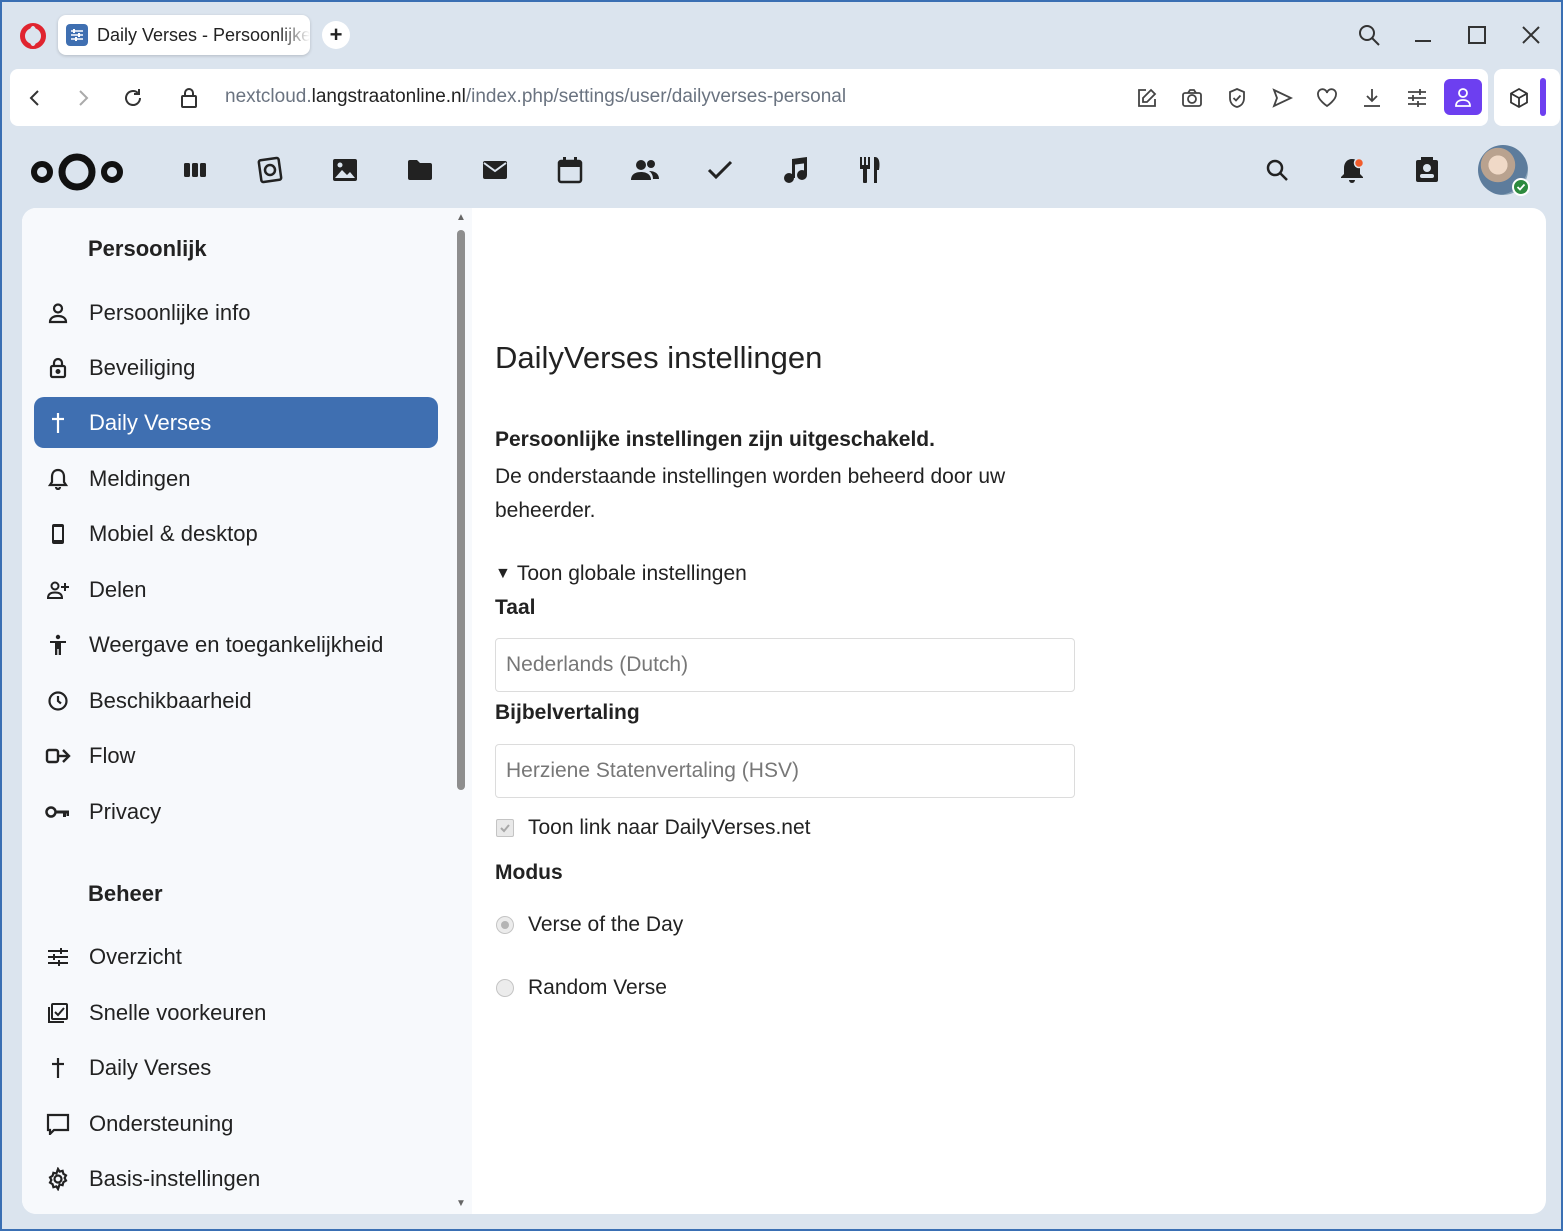  I want to click on sidebar-item-label: Basis-instellingen, so click(175, 1178).